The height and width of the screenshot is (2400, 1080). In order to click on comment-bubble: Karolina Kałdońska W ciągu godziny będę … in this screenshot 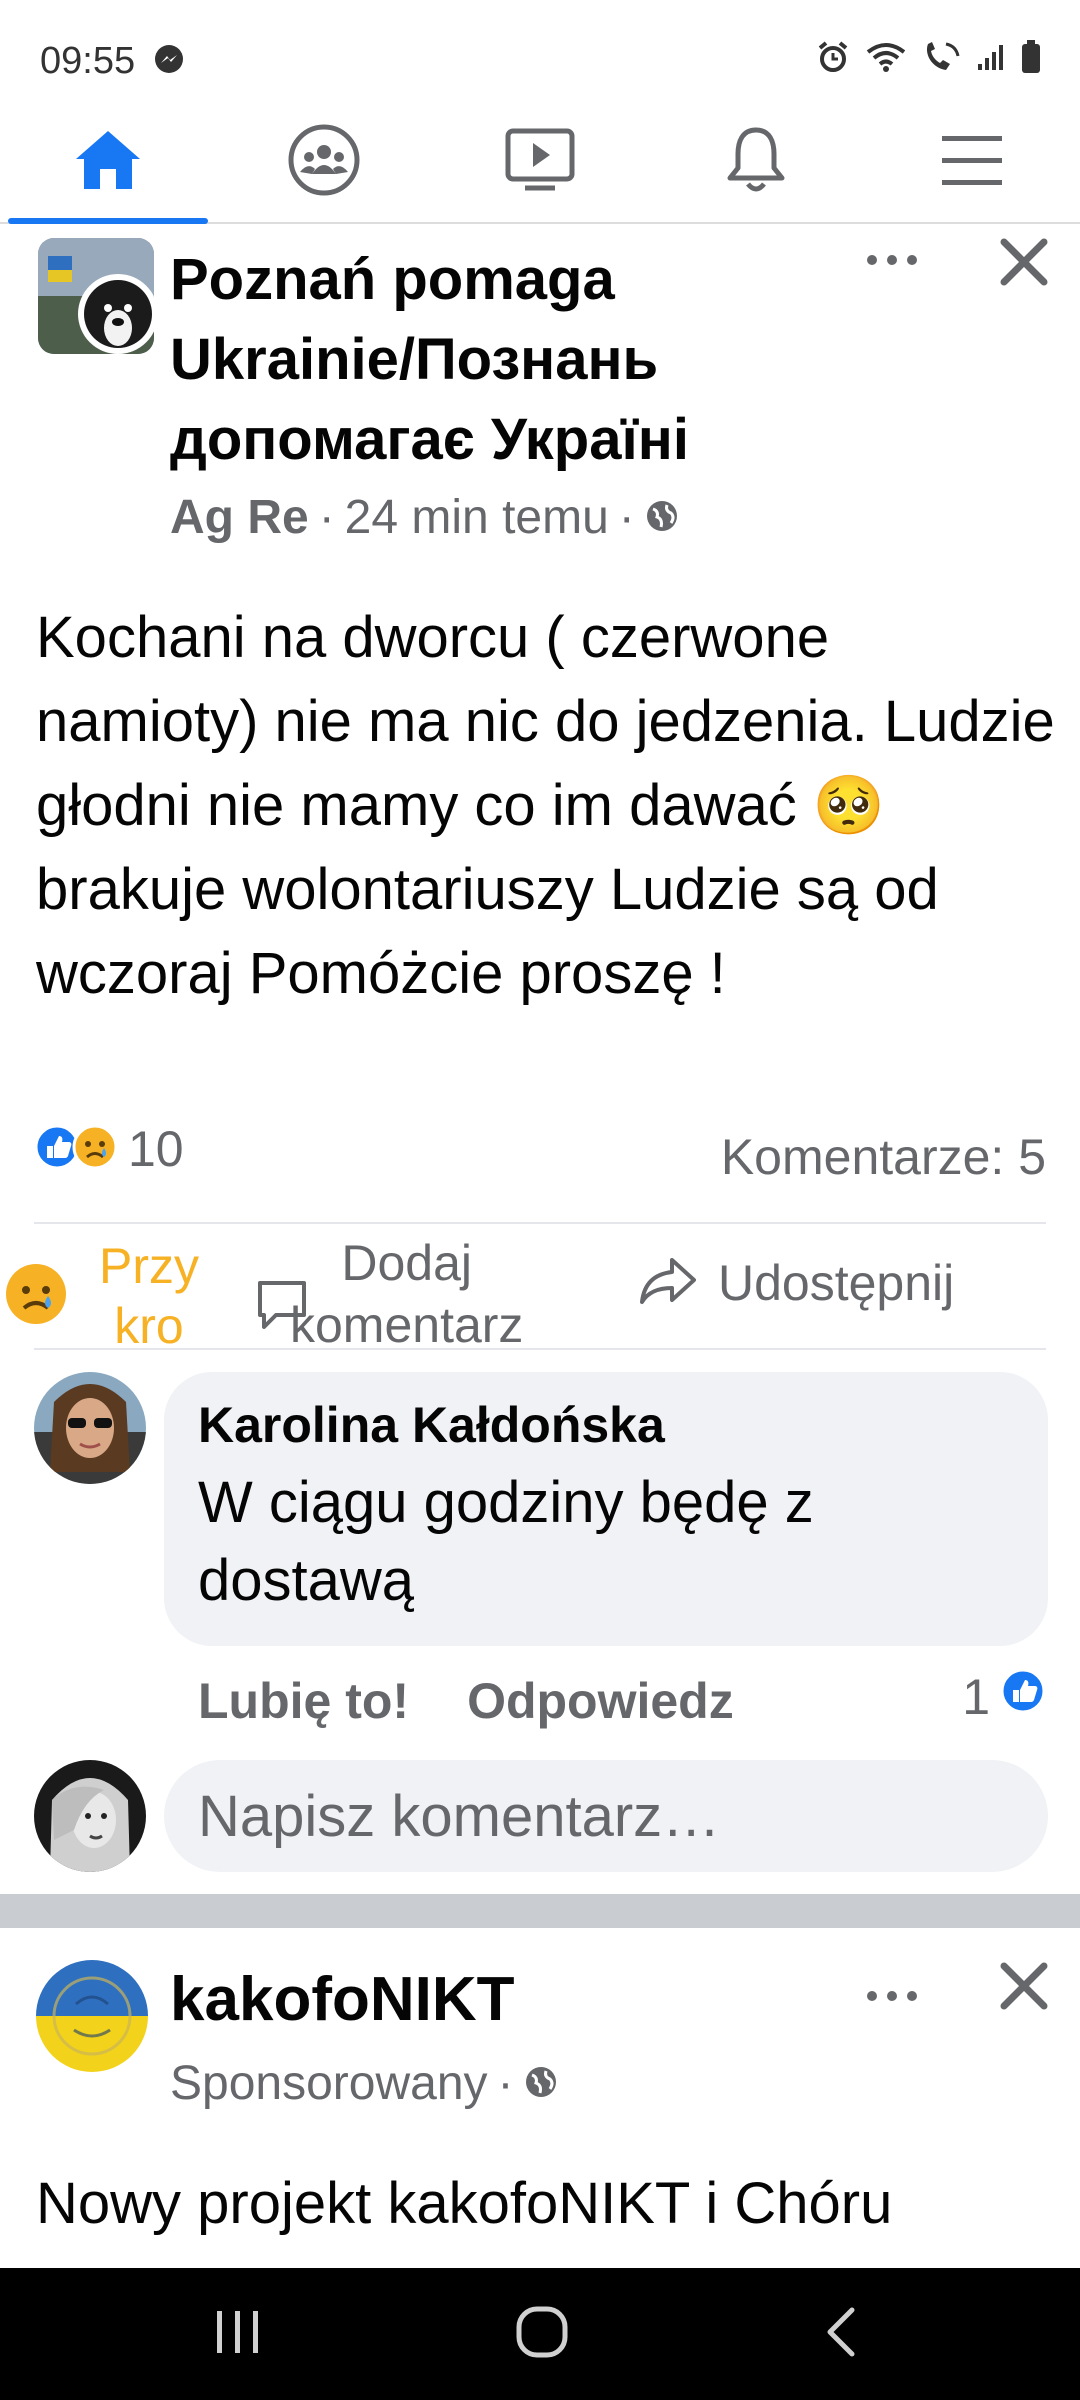, I will do `click(606, 1509)`.